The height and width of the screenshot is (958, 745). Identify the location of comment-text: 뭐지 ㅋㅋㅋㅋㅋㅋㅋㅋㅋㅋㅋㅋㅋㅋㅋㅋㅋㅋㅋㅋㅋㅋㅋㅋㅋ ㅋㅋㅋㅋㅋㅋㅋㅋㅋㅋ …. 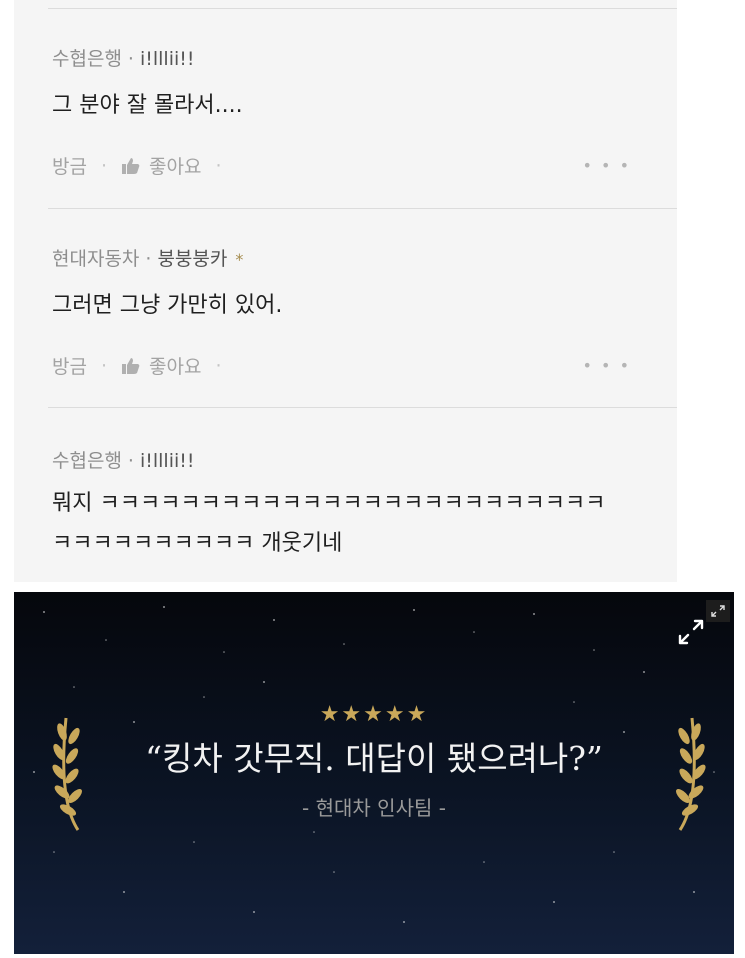
(329, 523).